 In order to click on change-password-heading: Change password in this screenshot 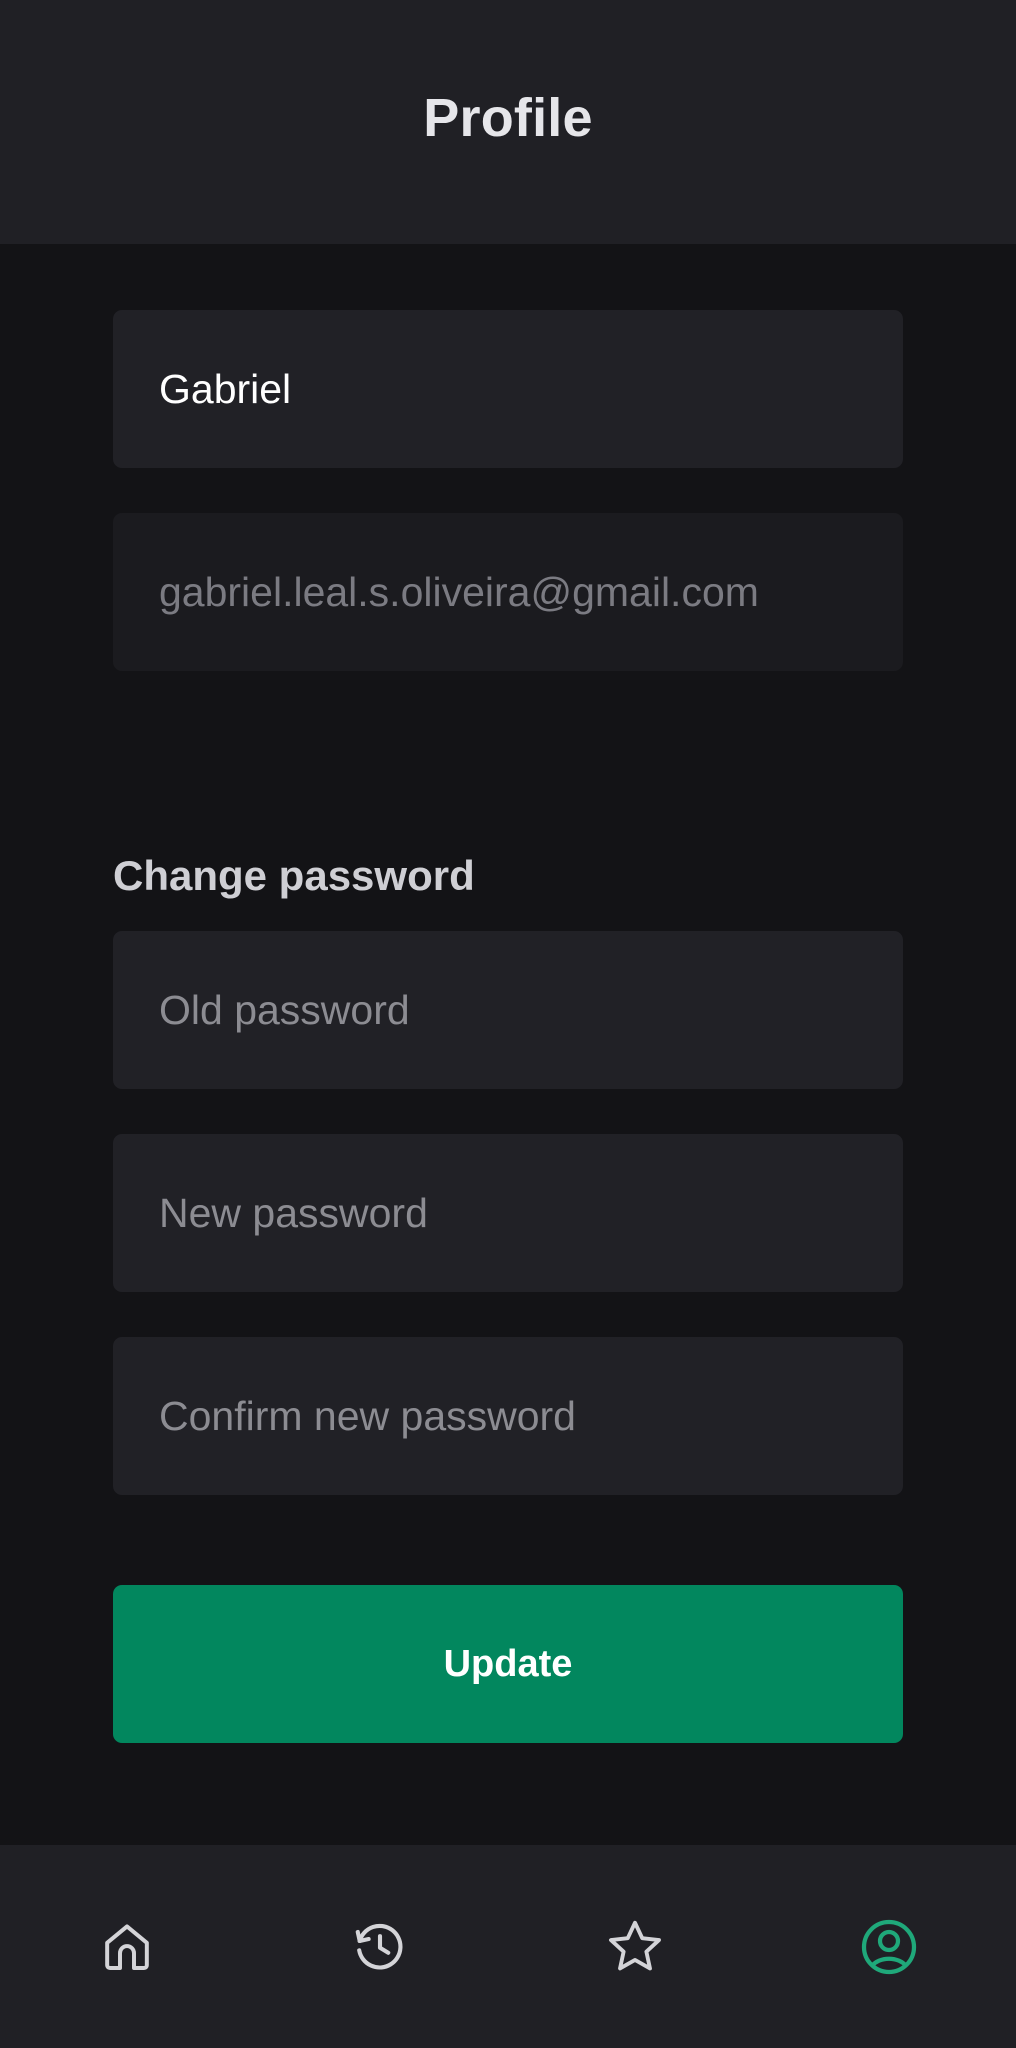, I will do `click(294, 875)`.